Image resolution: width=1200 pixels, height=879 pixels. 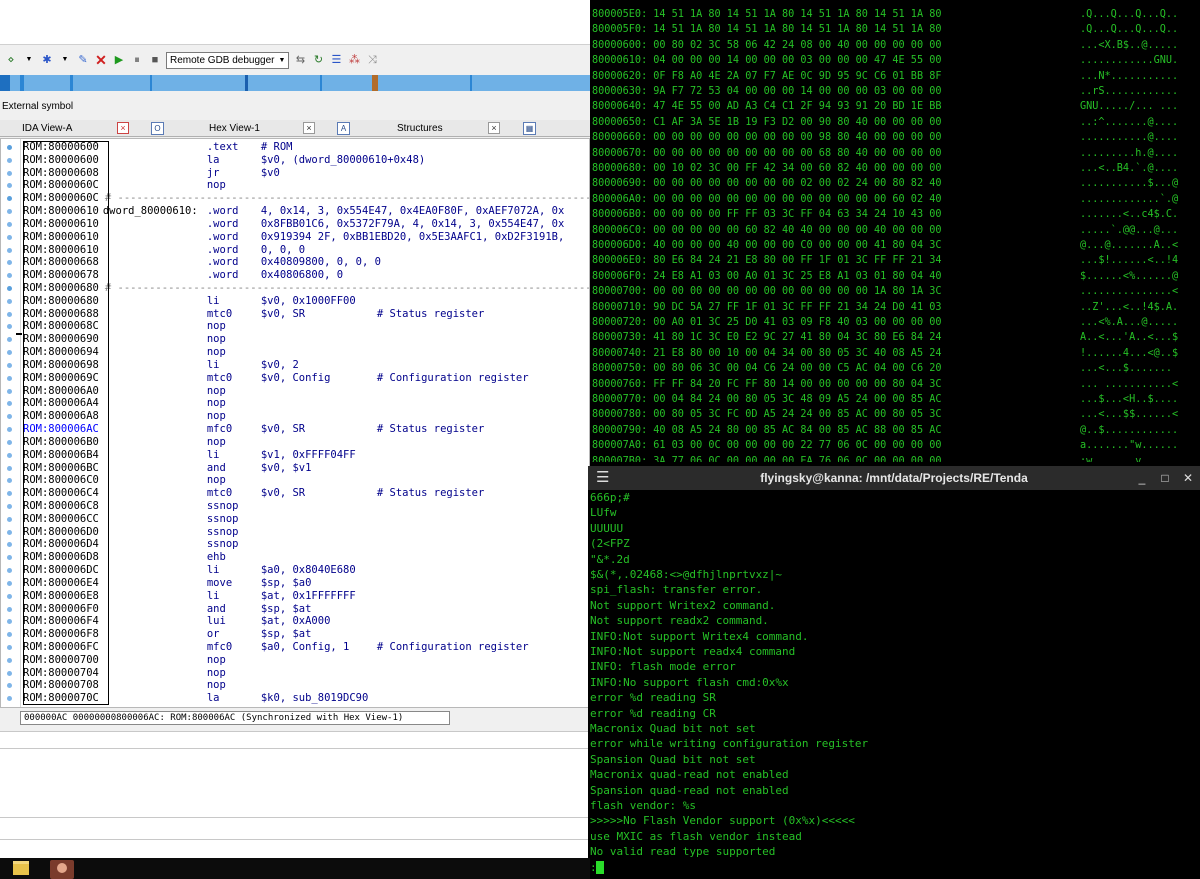 What do you see at coordinates (183, 275) in the screenshot?
I see `disasm-line: ROM:80000678 .word 0x40806800, 0` at bounding box center [183, 275].